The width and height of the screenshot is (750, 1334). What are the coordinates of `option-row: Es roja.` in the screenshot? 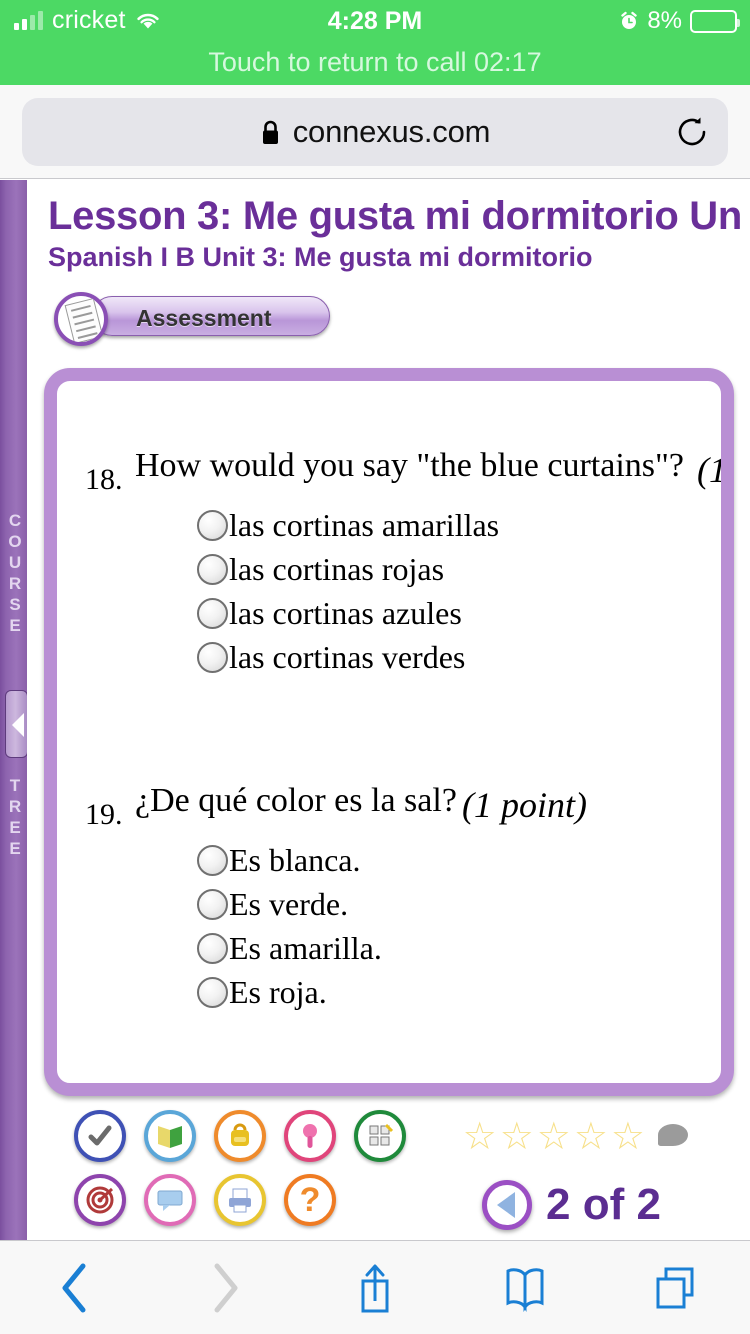 It's located at (289, 992).